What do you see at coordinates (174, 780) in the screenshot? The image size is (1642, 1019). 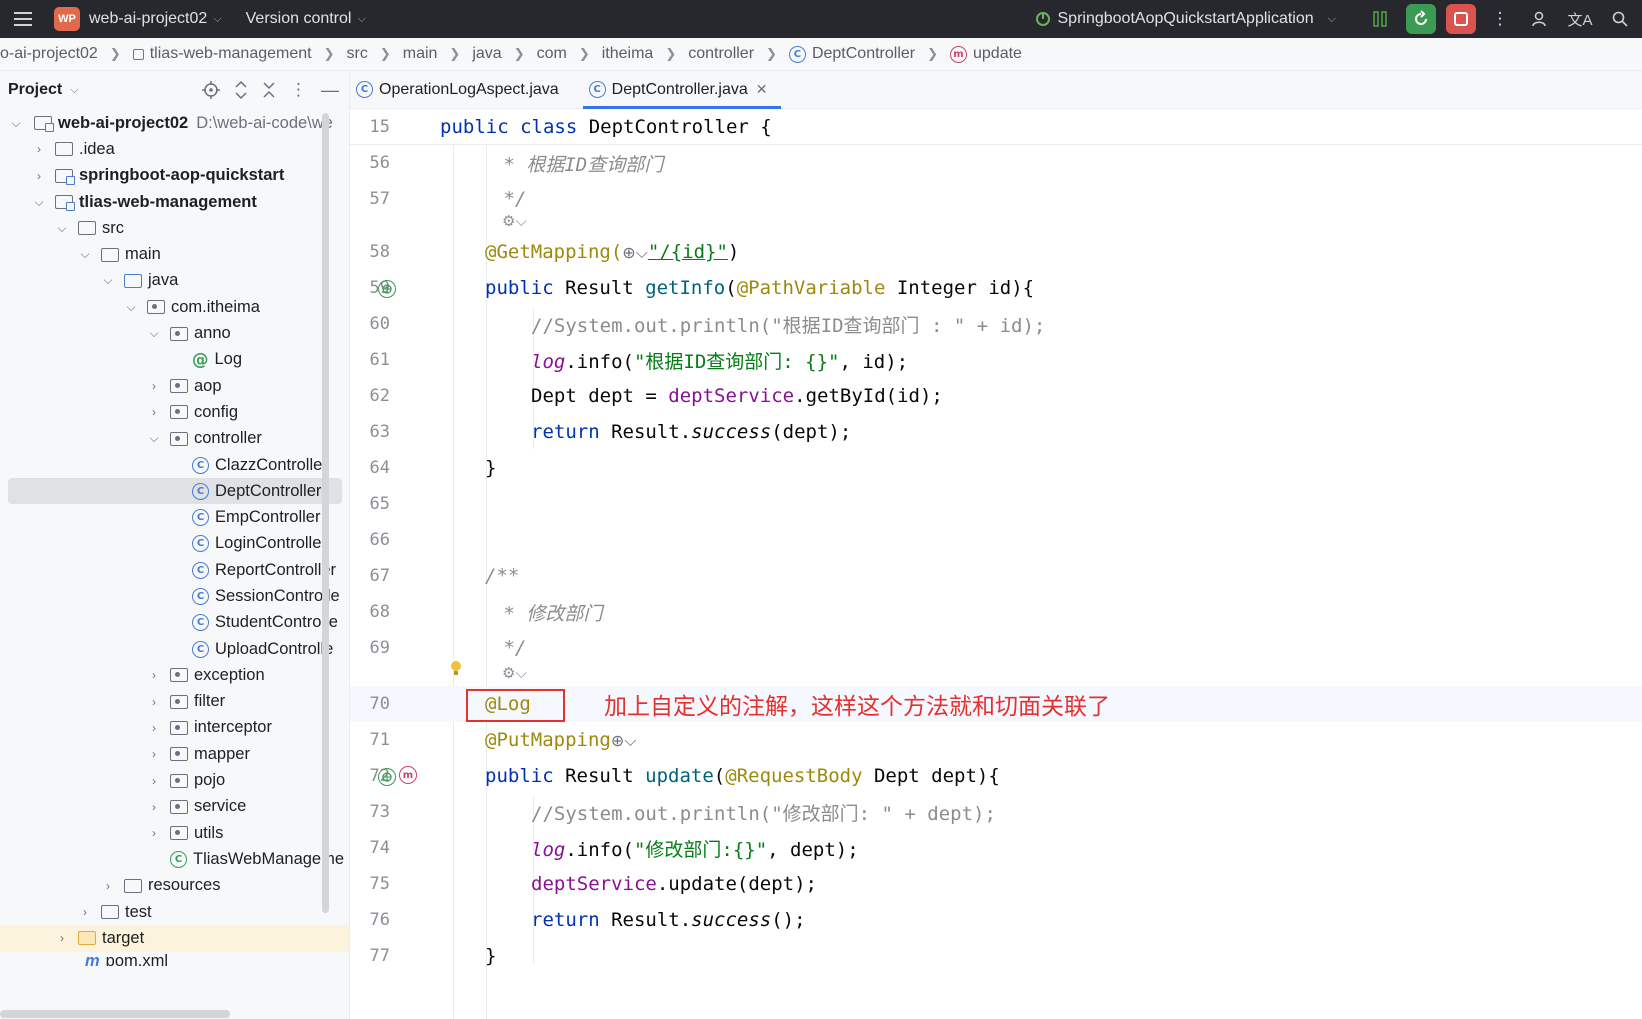 I see `tree-item-pojo: › pojo` at bounding box center [174, 780].